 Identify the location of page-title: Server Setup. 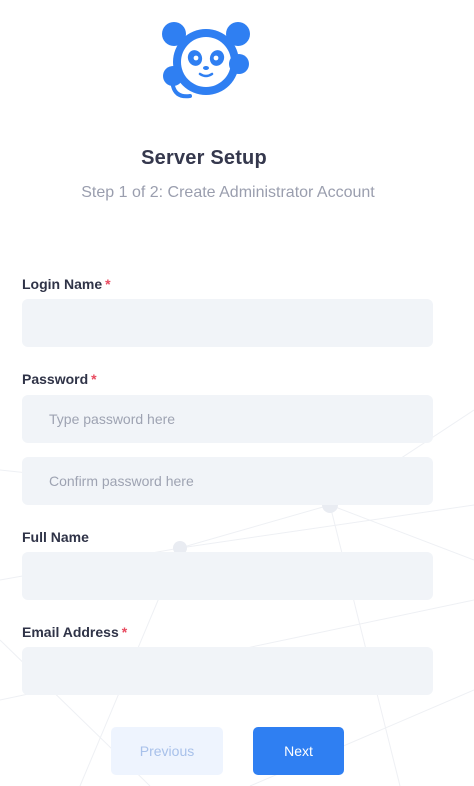
(204, 158).